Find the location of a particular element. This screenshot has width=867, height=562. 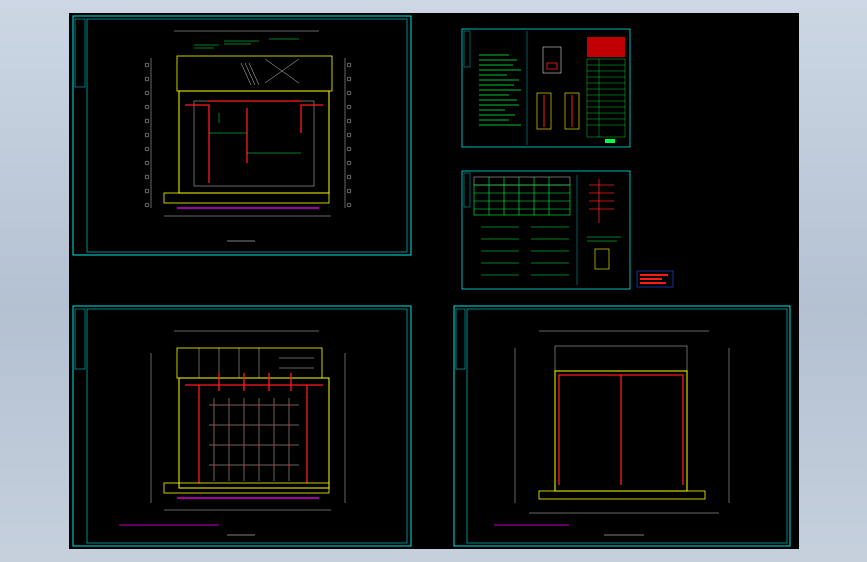

riser-diagrams is located at coordinates (525, 251).